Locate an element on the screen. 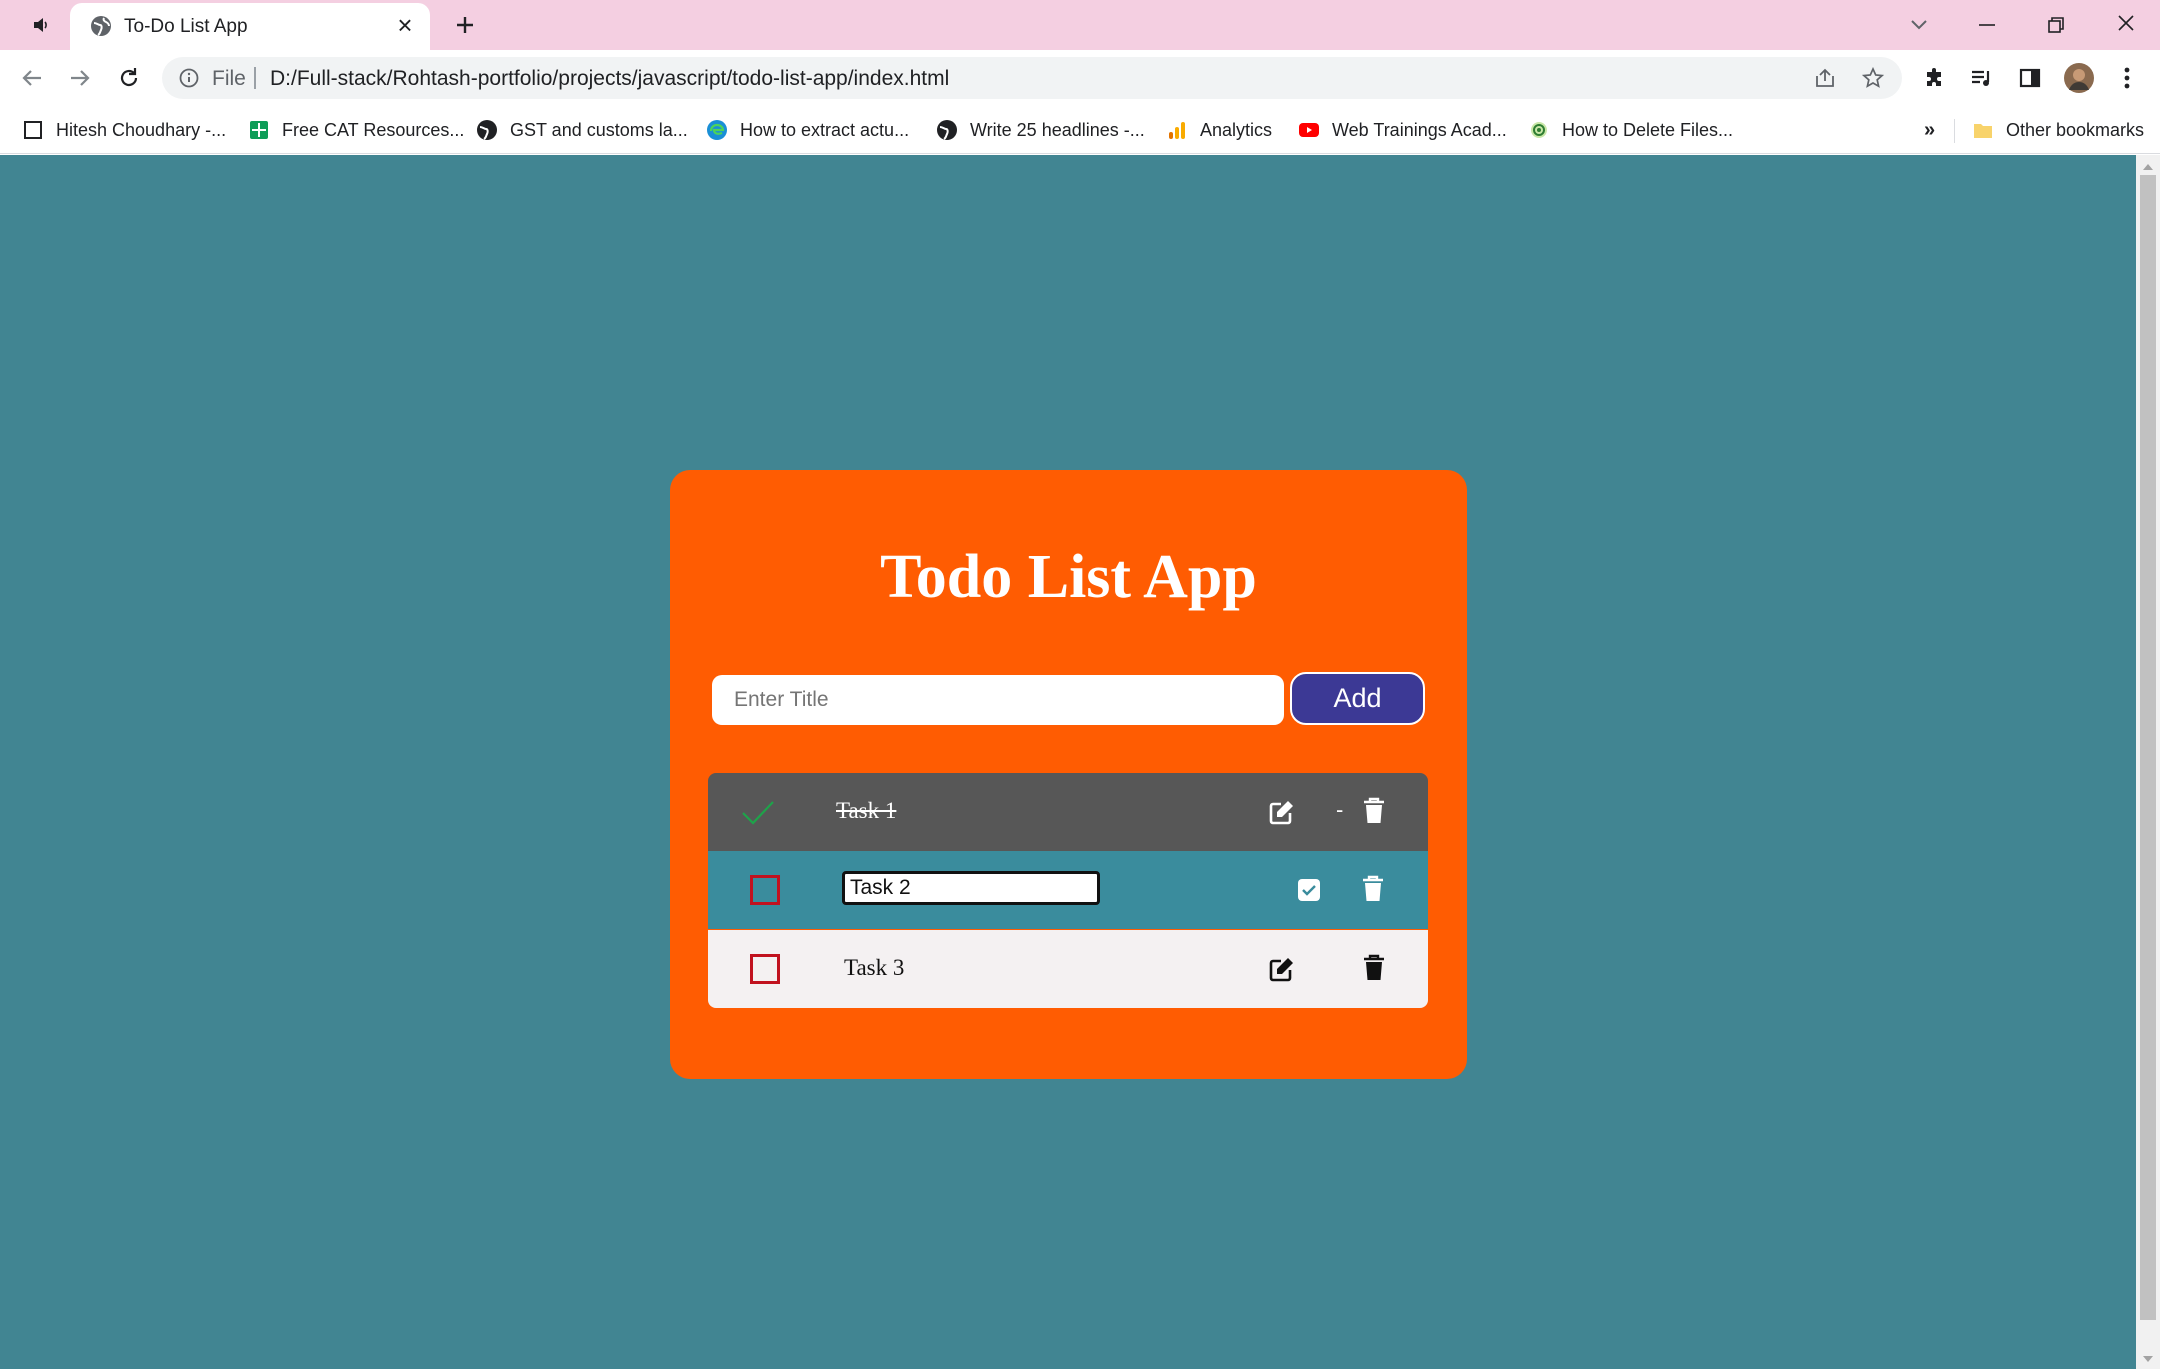  youtube-icon is located at coordinates (1309, 130).